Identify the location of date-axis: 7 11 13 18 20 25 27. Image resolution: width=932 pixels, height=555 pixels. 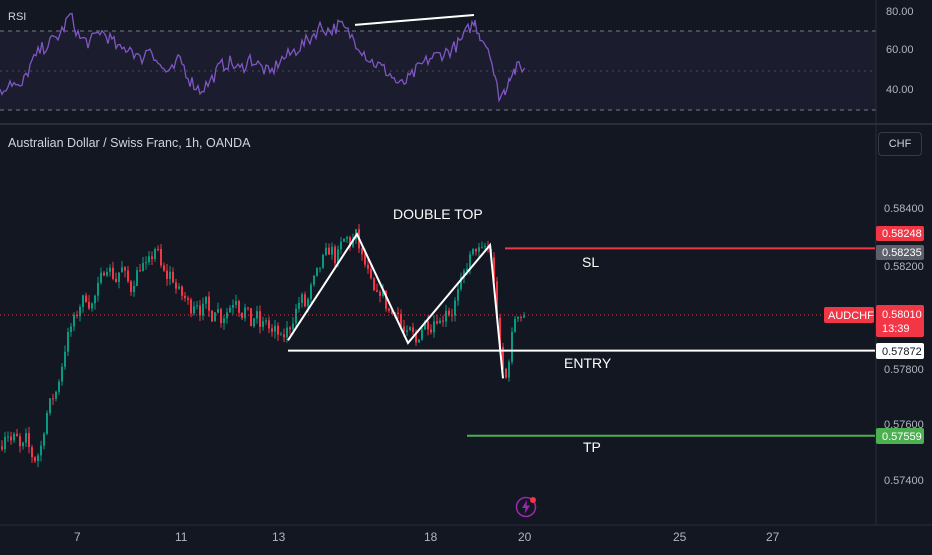
(427, 537).